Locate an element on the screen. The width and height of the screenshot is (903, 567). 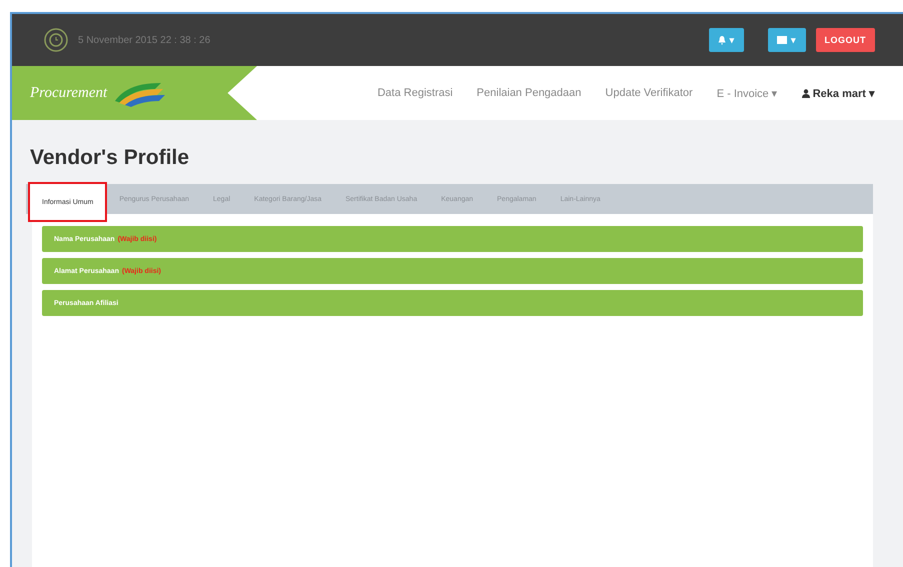
user-menu: Reka mart ▾ is located at coordinates (838, 93).